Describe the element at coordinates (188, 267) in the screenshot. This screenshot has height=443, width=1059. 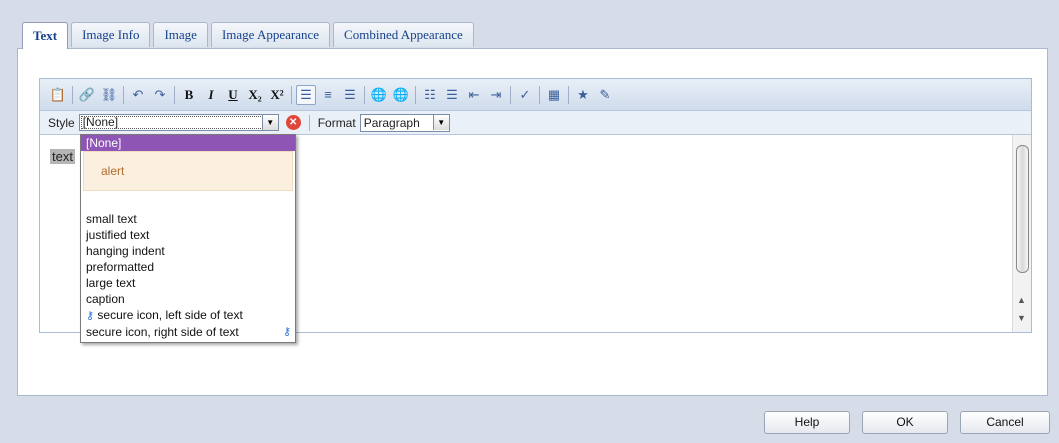
I see `dropdown-item-preformatted: preformatted` at that location.